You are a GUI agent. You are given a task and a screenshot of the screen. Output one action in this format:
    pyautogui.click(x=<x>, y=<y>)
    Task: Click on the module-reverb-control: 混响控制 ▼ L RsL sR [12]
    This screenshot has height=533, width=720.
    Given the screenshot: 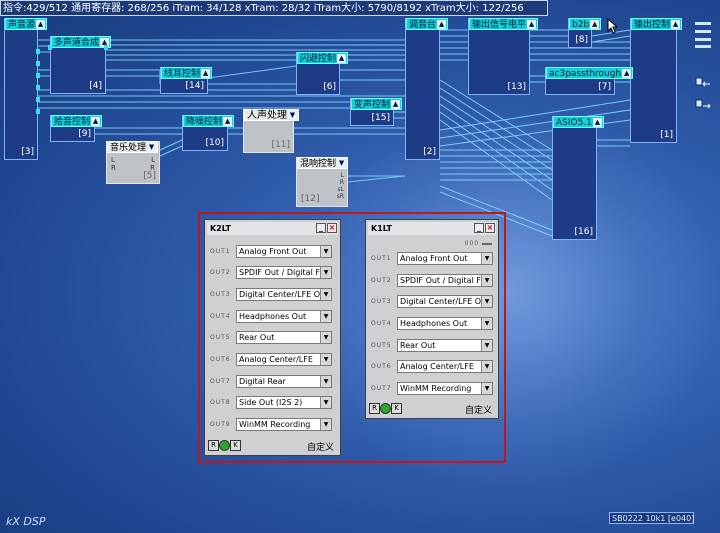 What is the action you would take?
    pyautogui.click(x=322, y=182)
    